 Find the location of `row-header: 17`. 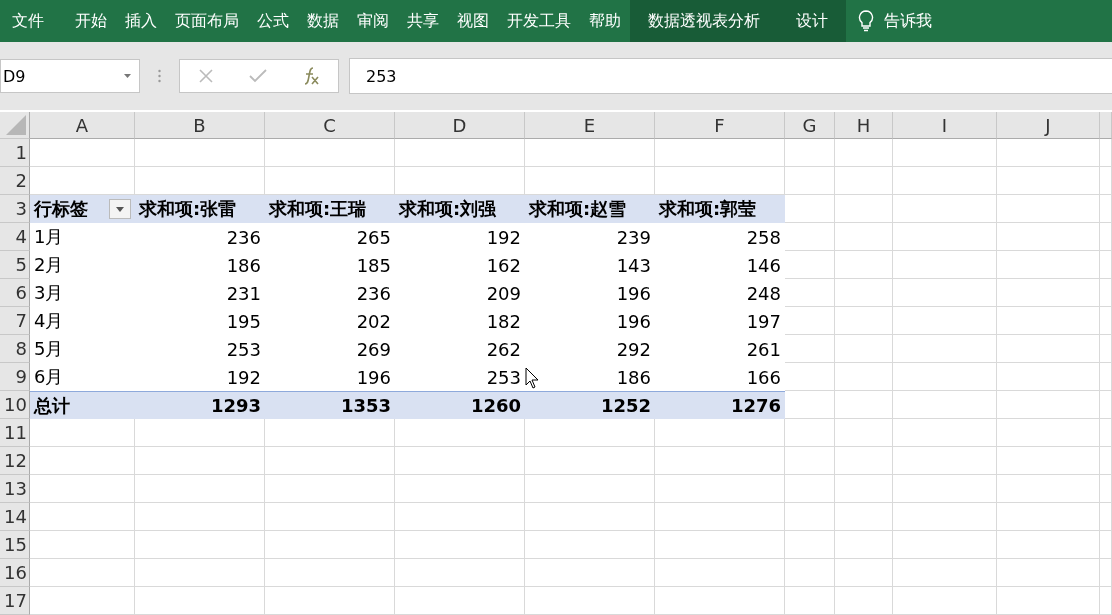

row-header: 17 is located at coordinates (15, 601).